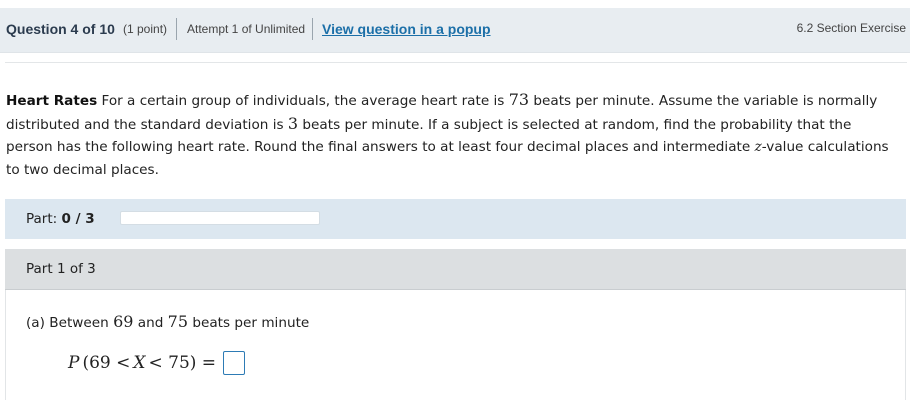  I want to click on question-a-suffix: beats per minute, so click(251, 323).